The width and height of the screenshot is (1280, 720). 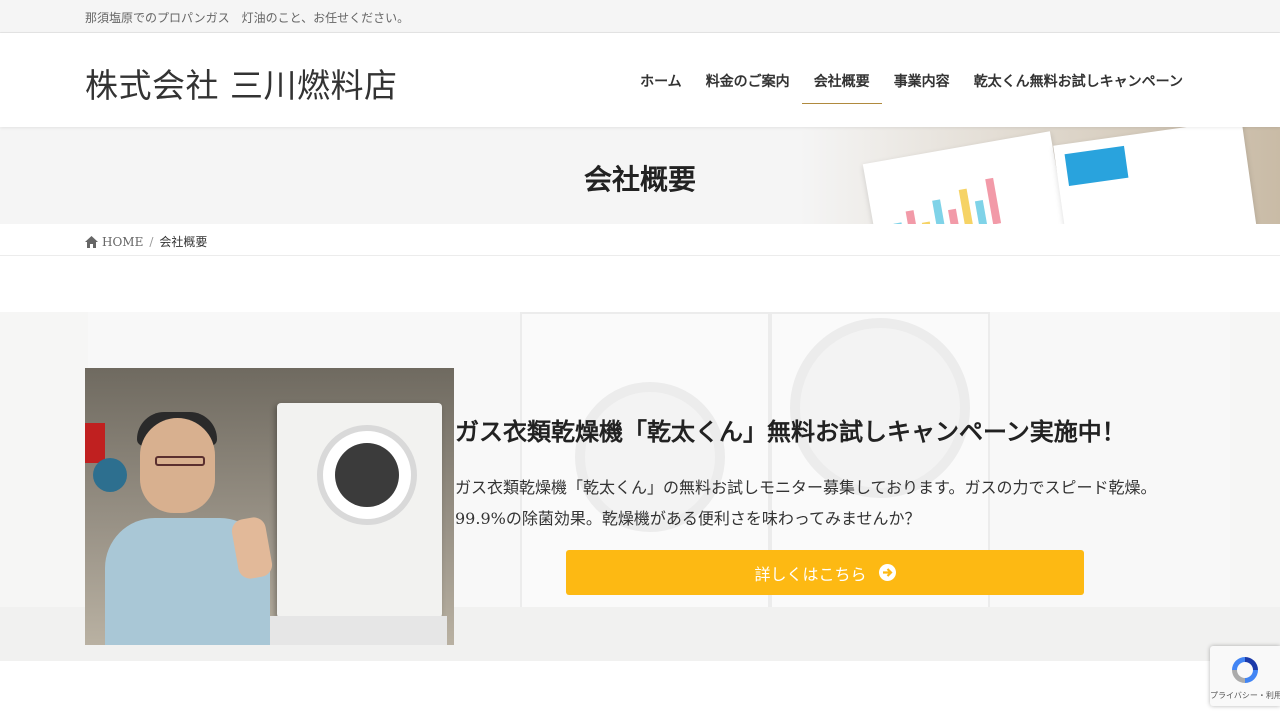 I want to click on recaptcha-icon, so click(x=1245, y=670).